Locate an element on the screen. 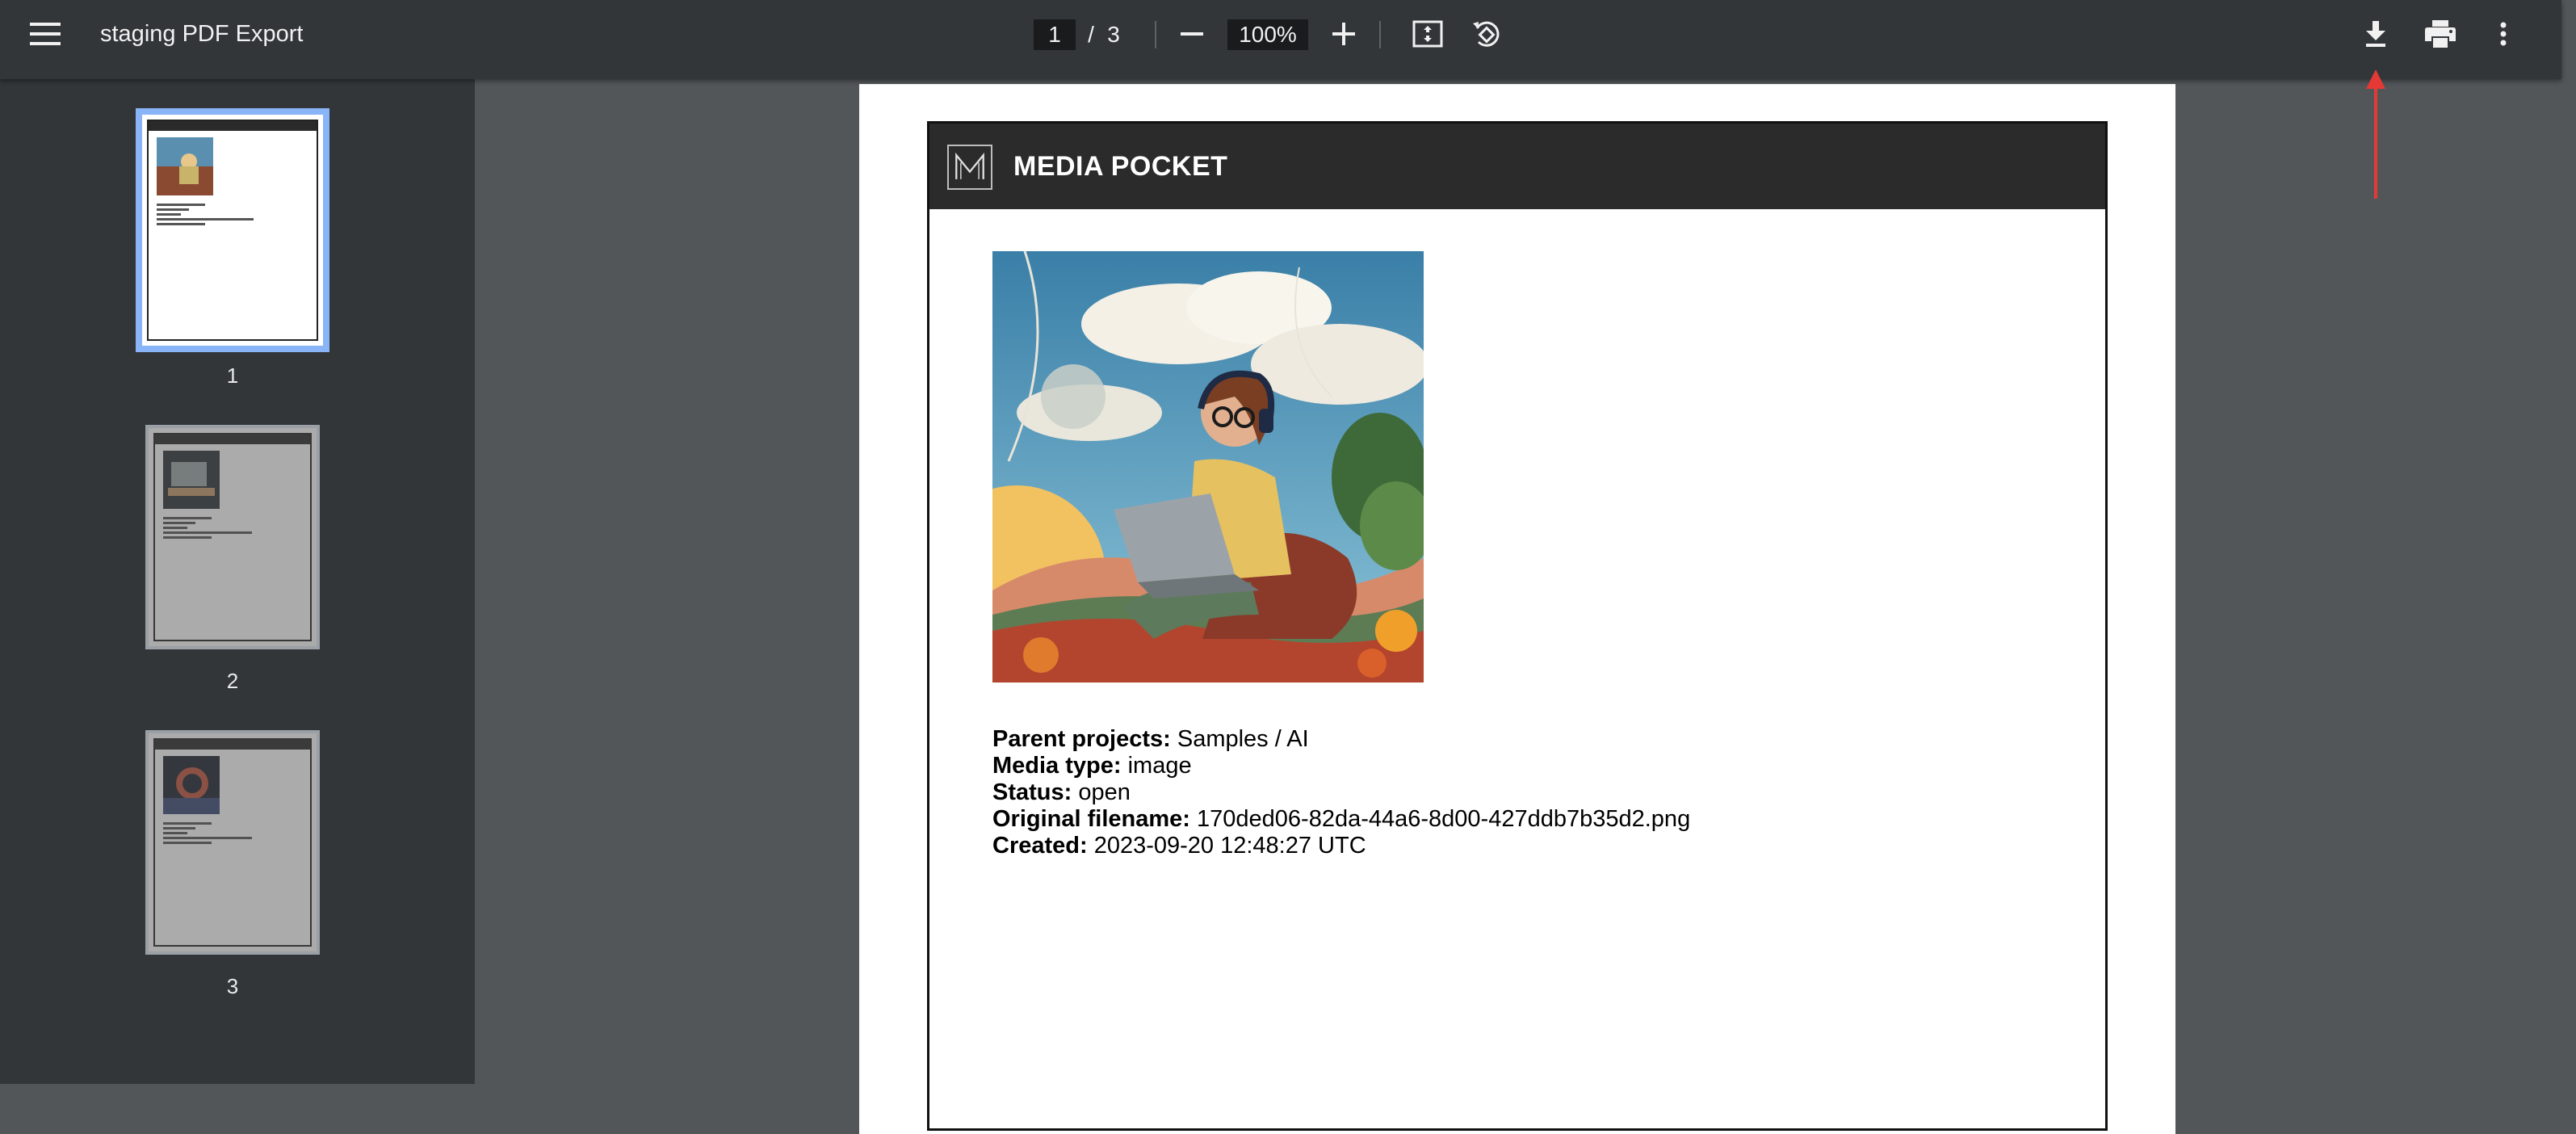  more-vertical-icon is located at coordinates (2503, 34).